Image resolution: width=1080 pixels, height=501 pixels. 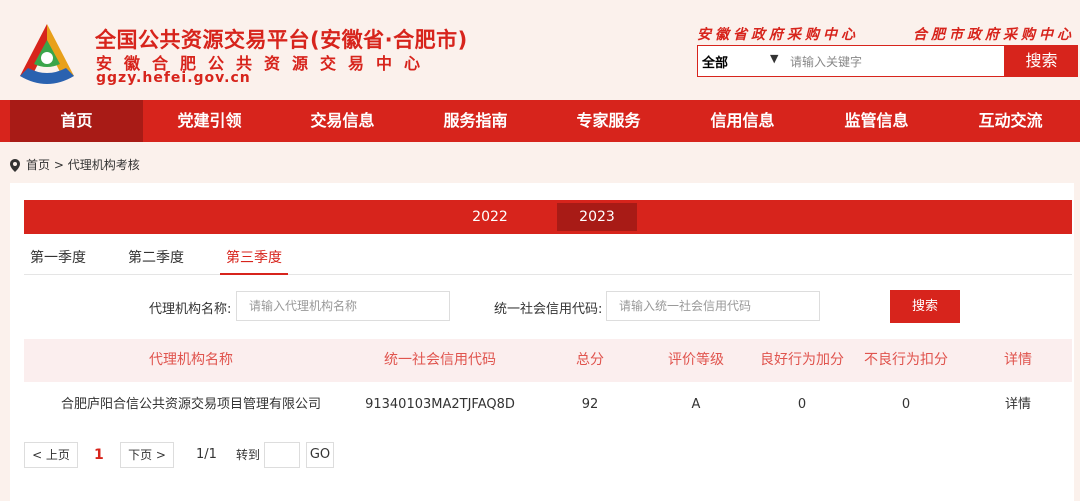 I want to click on go-button: GO, so click(x=320, y=455).